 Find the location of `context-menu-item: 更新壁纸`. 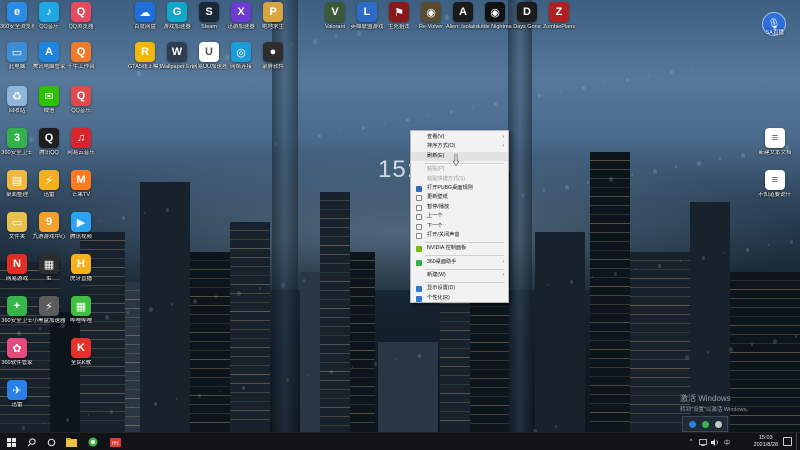

context-menu-item: 更新壁纸 is located at coordinates (459, 197).